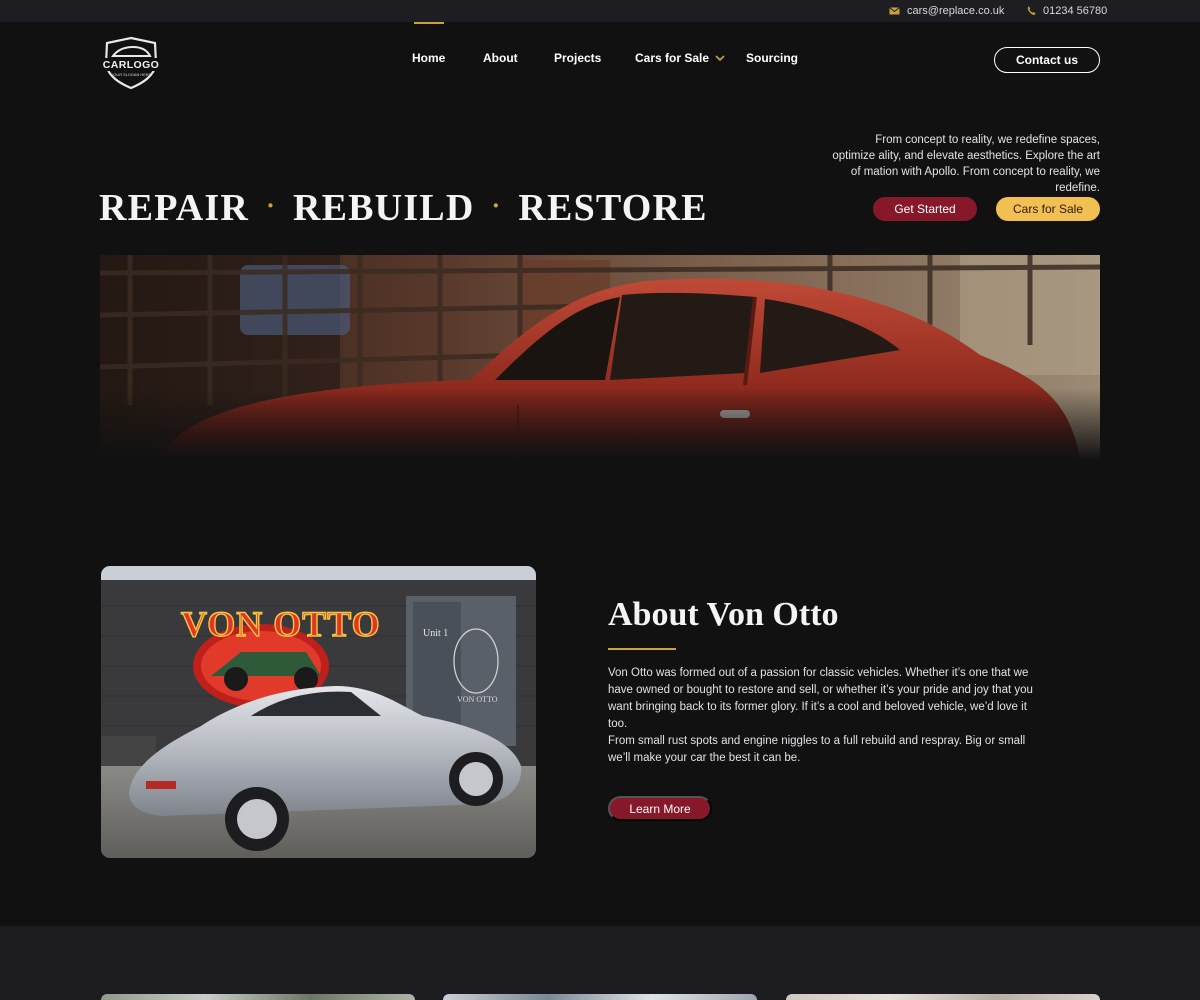  What do you see at coordinates (672, 58) in the screenshot?
I see `nav-cars-label: Cars for Sale` at bounding box center [672, 58].